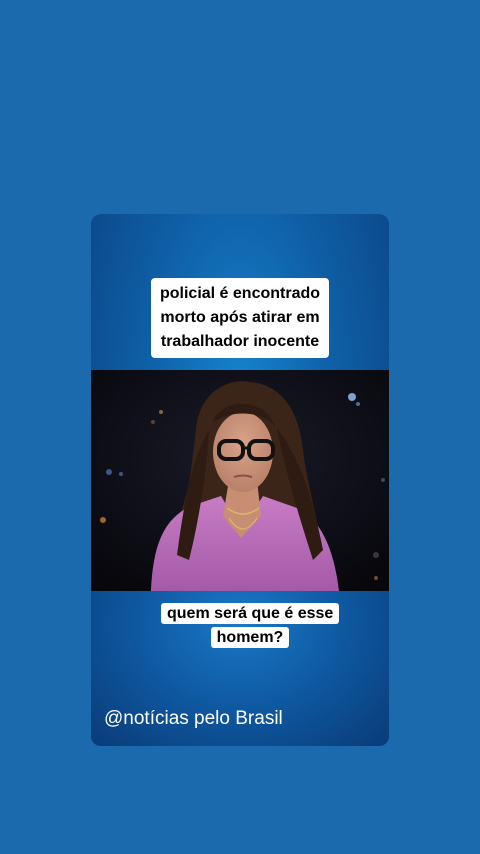  Describe the element at coordinates (193, 718) in the screenshot. I see `channel-watermark: @notícias pelo Brasil` at that location.